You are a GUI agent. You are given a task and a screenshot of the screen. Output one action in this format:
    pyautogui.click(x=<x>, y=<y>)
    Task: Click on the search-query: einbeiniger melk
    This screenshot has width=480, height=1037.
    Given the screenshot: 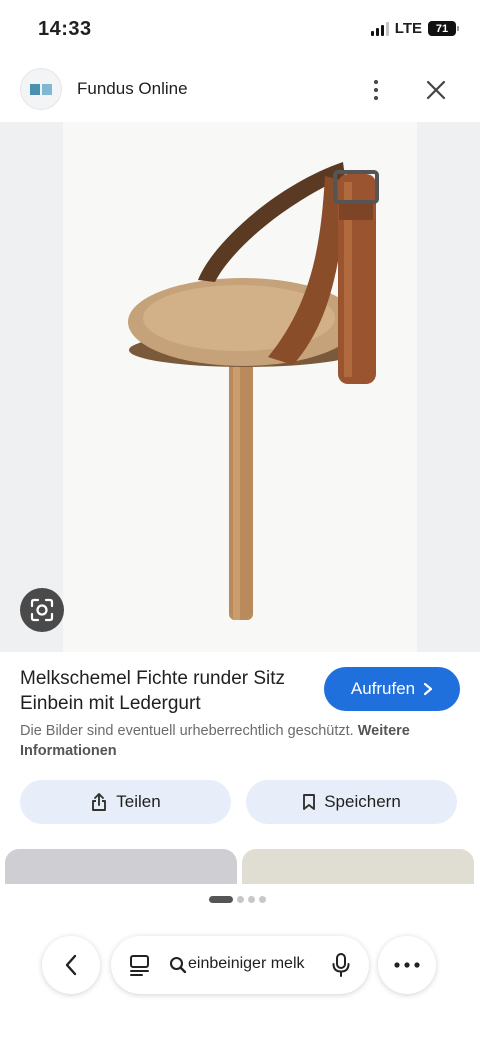 What is the action you would take?
    pyautogui.click(x=252, y=964)
    